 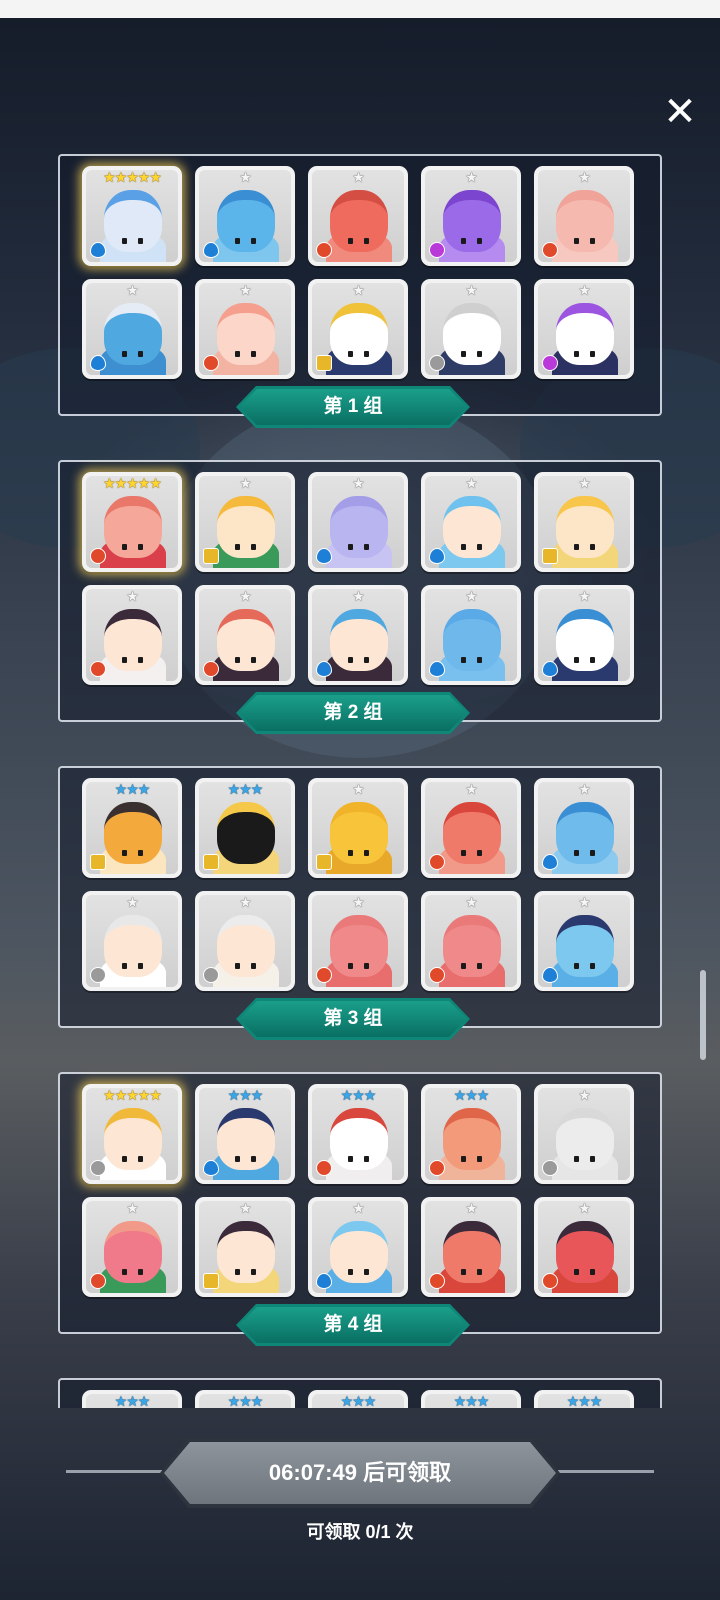 What do you see at coordinates (437, 250) in the screenshot?
I see `dark-element-icon` at bounding box center [437, 250].